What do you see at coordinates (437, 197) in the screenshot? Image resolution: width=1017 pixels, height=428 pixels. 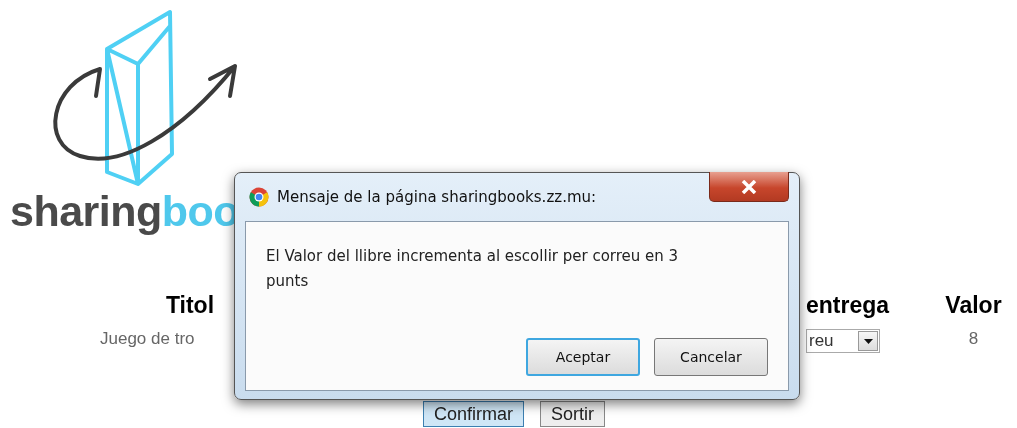 I see `dialog-title: Mensaje de la página sharingbooks.zz.mu:` at bounding box center [437, 197].